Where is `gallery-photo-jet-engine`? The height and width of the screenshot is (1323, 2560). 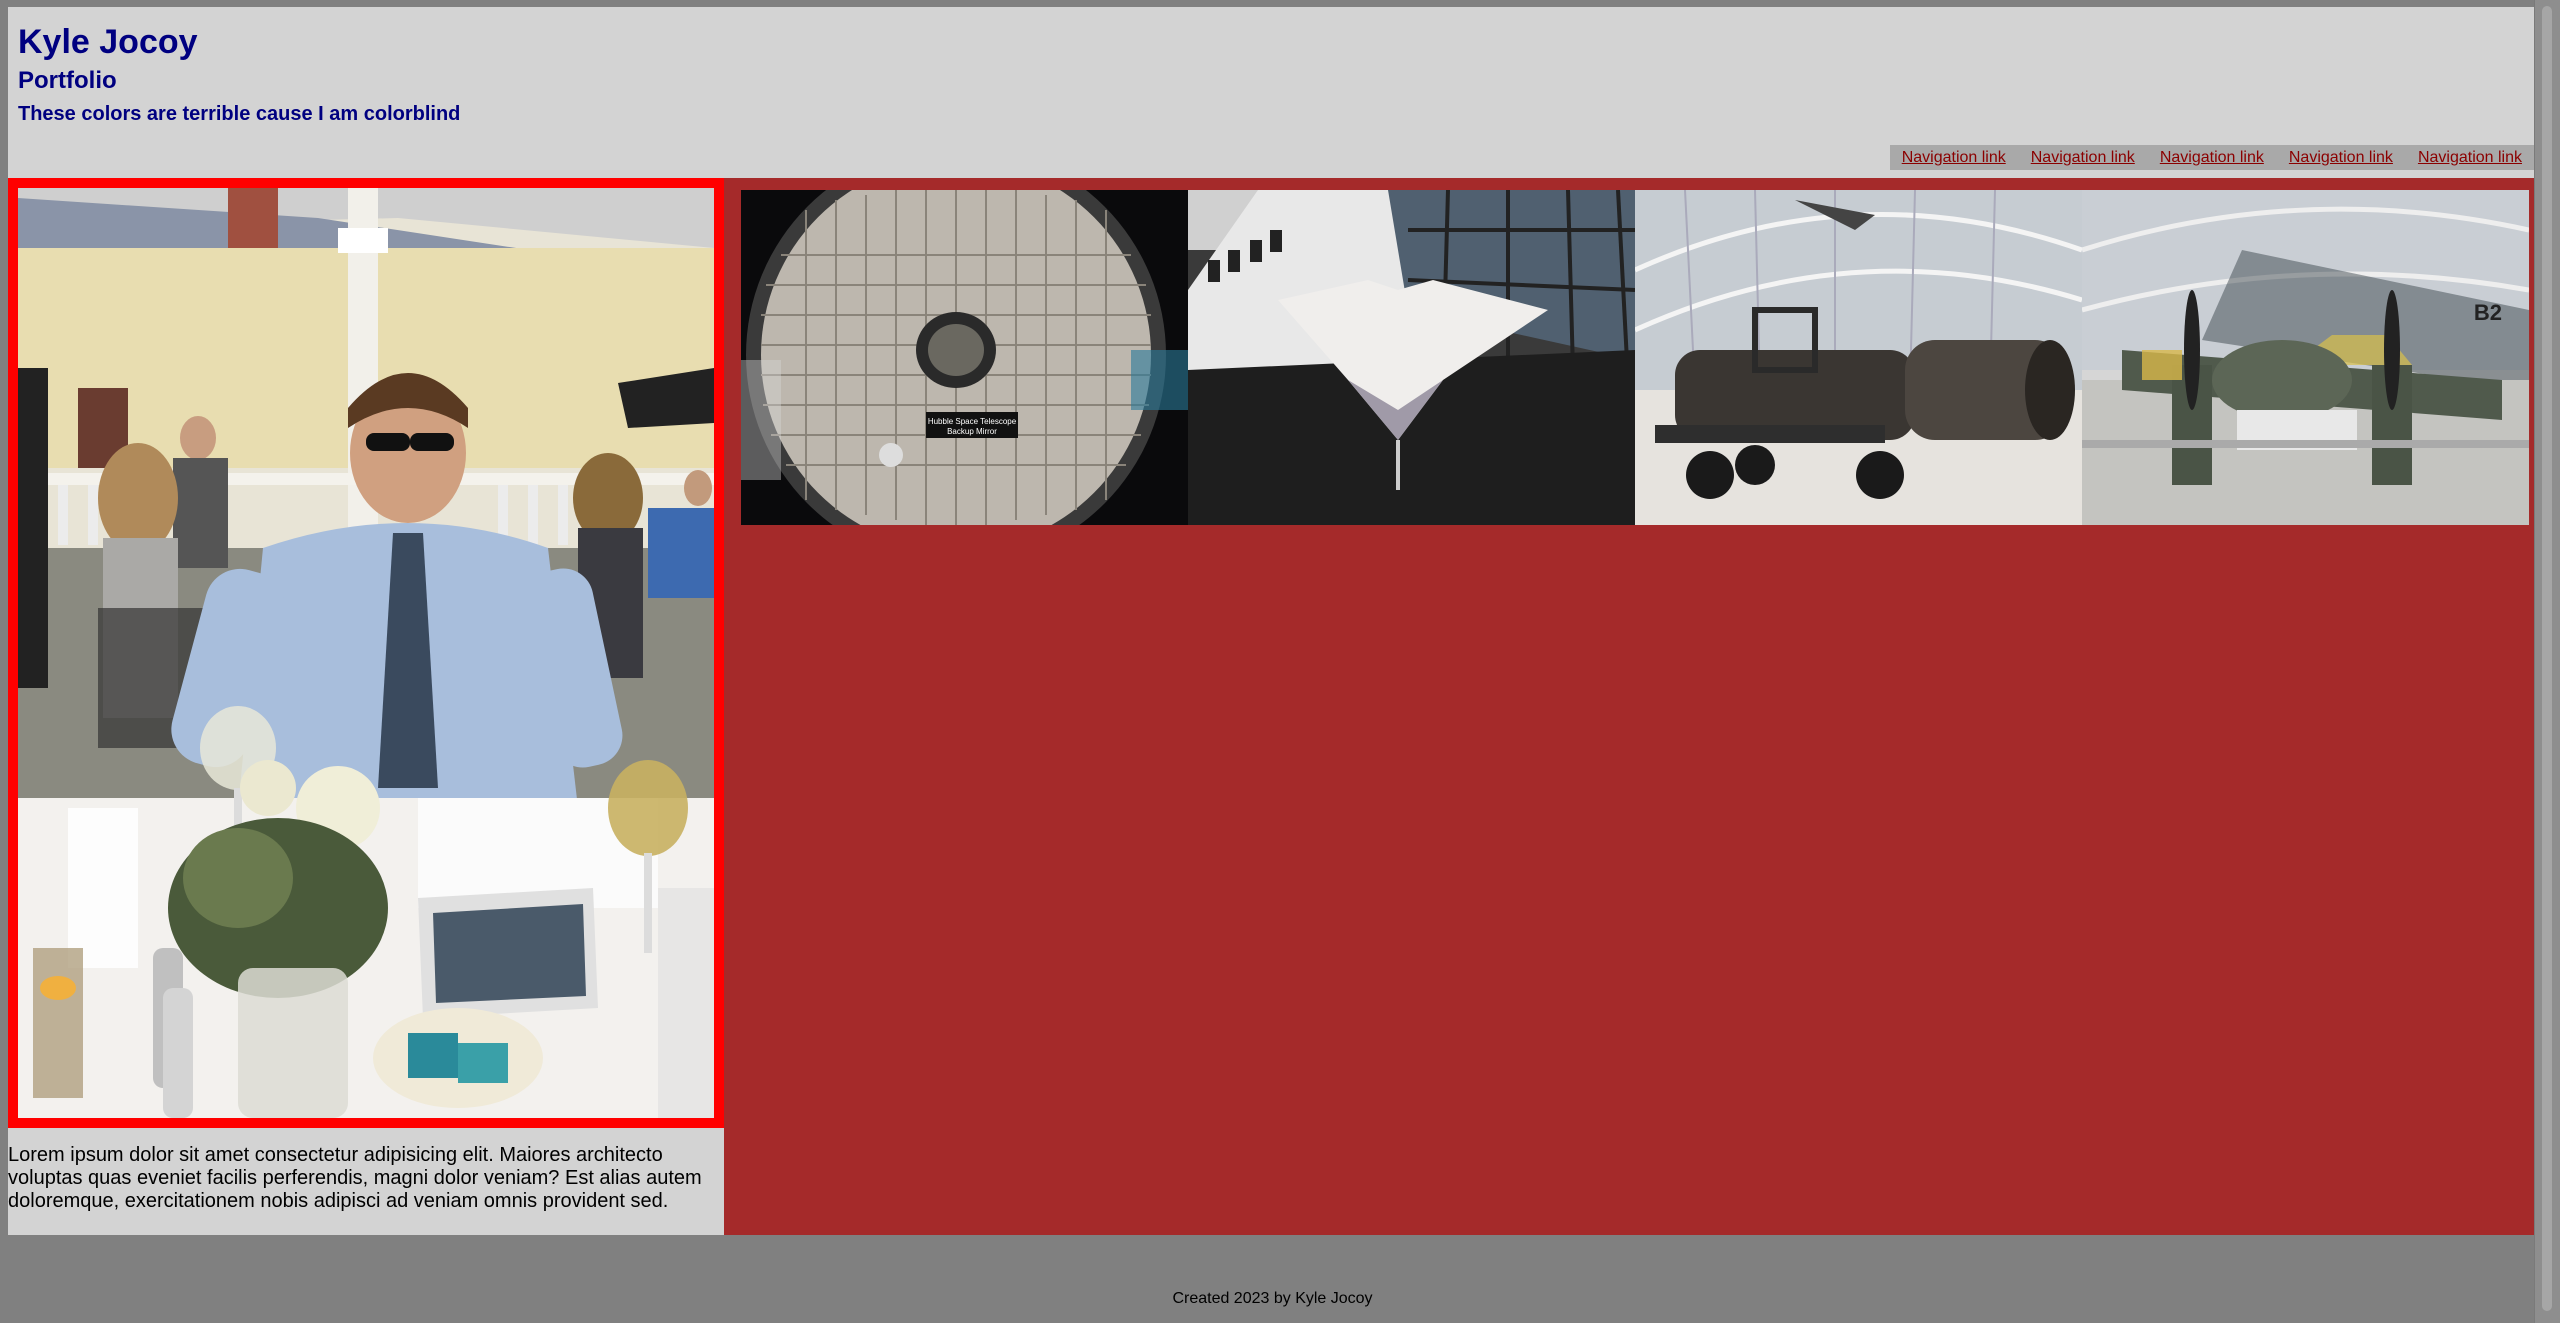
gallery-photo-jet-engine is located at coordinates (1858, 357).